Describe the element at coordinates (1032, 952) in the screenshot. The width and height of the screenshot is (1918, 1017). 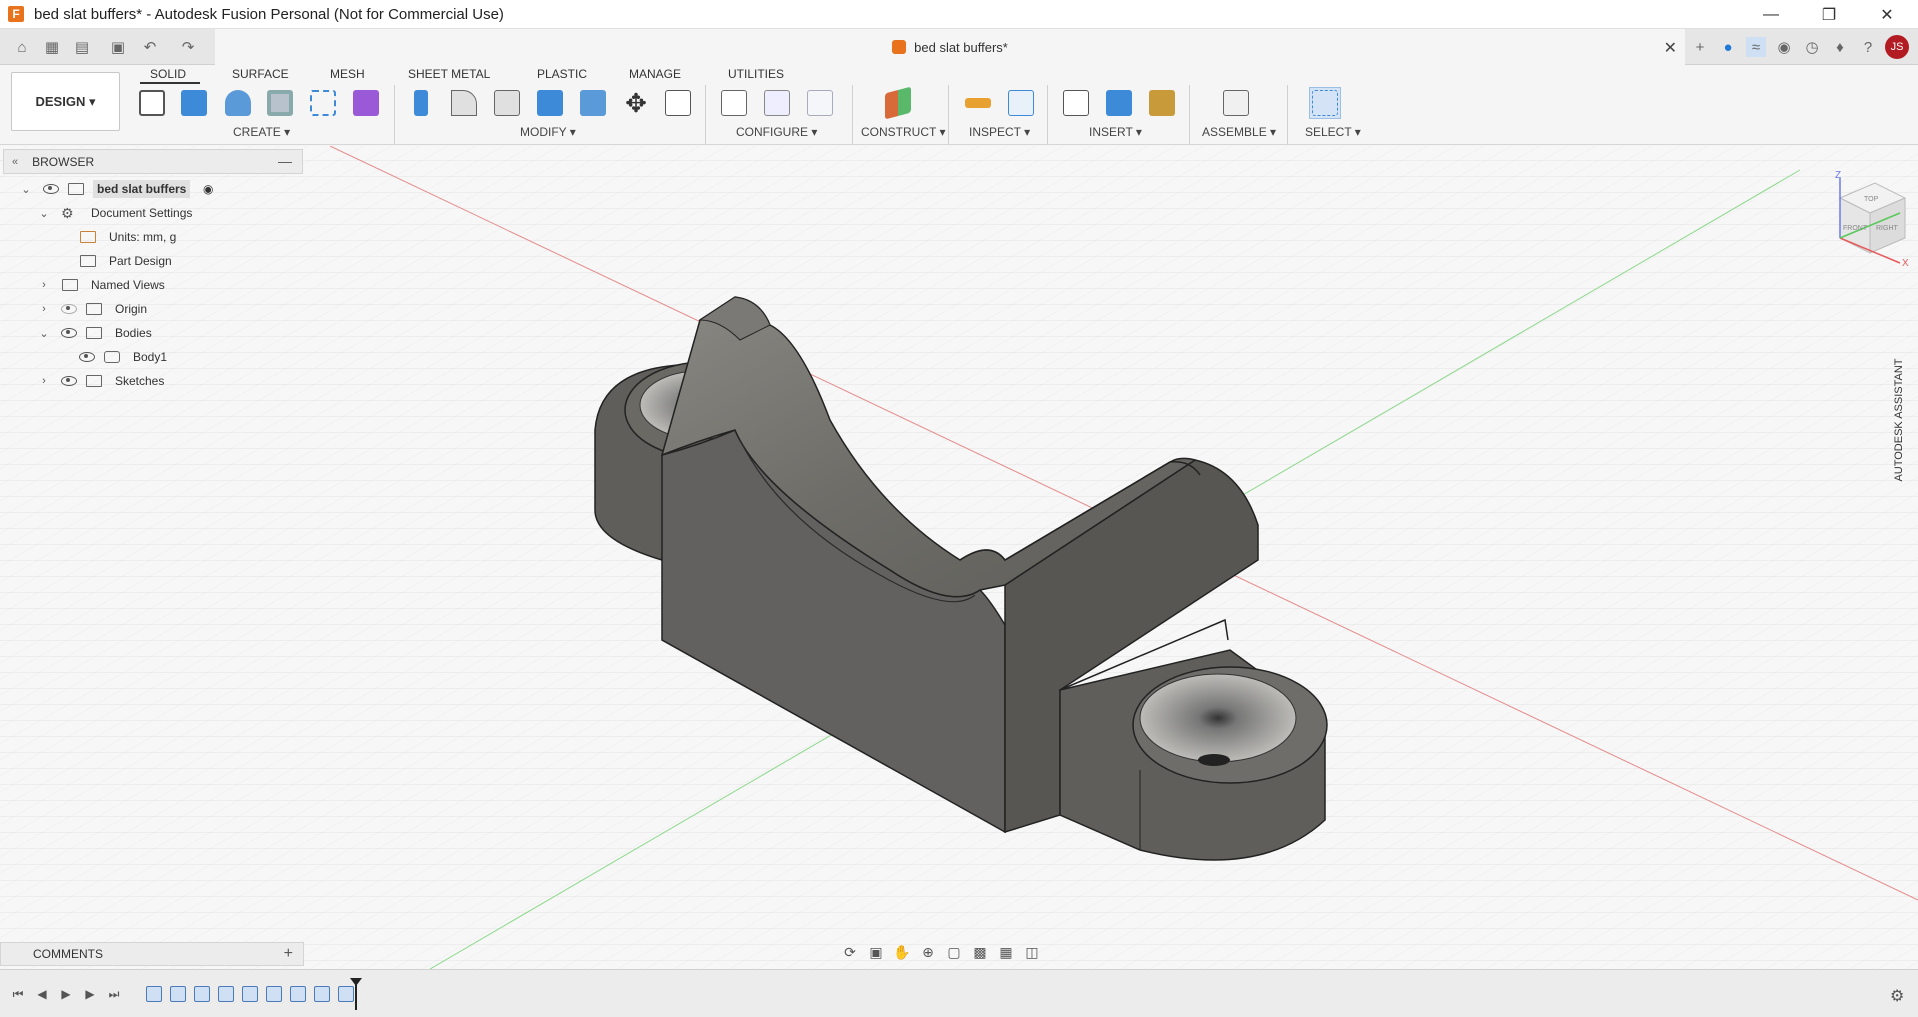
I see `viewports-icon: ◫` at that location.